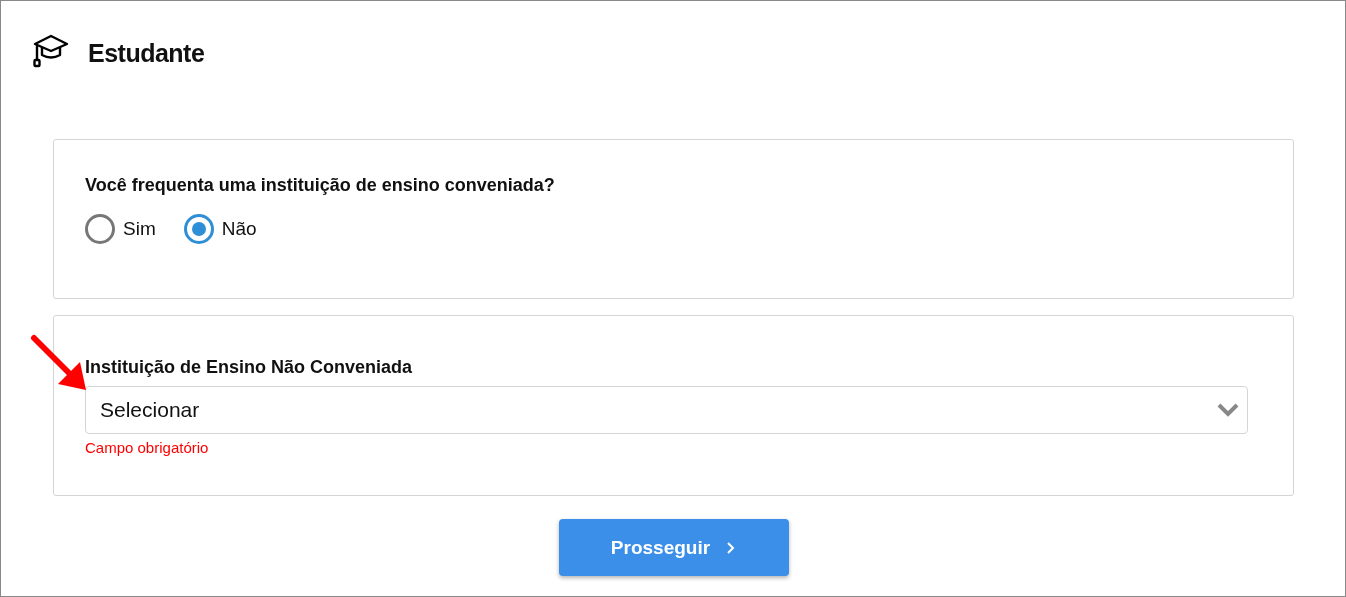  I want to click on radio-label: Sim, so click(139, 229).